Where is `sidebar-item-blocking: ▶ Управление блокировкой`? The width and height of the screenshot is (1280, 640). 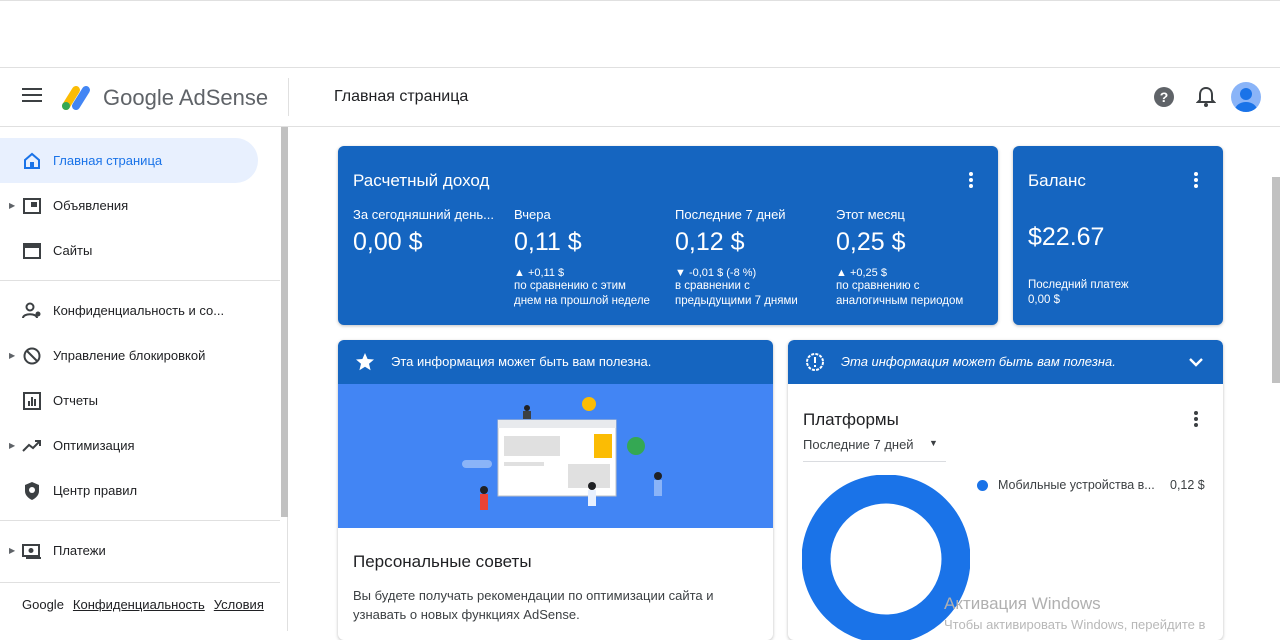 sidebar-item-blocking: ▶ Управление блокировкой is located at coordinates (129, 355).